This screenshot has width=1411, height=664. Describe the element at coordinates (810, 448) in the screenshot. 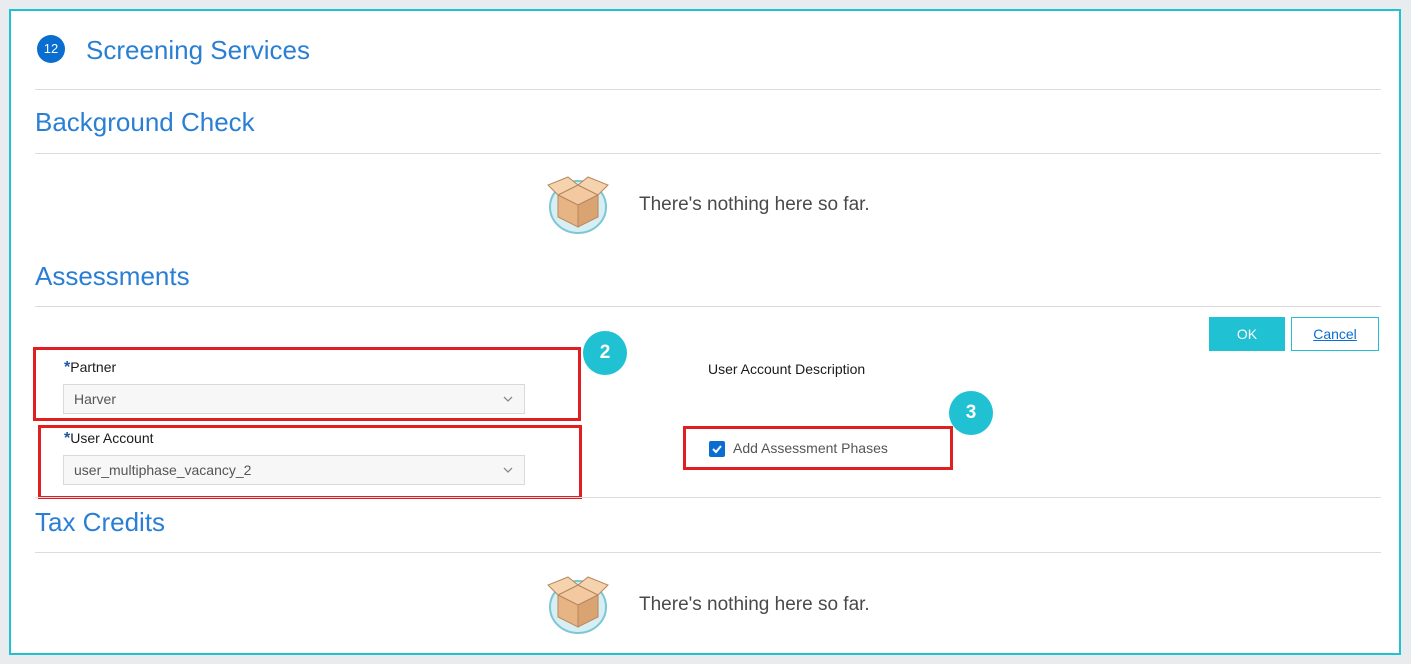

I see `add-phases-label: Add Assessment Phases` at that location.